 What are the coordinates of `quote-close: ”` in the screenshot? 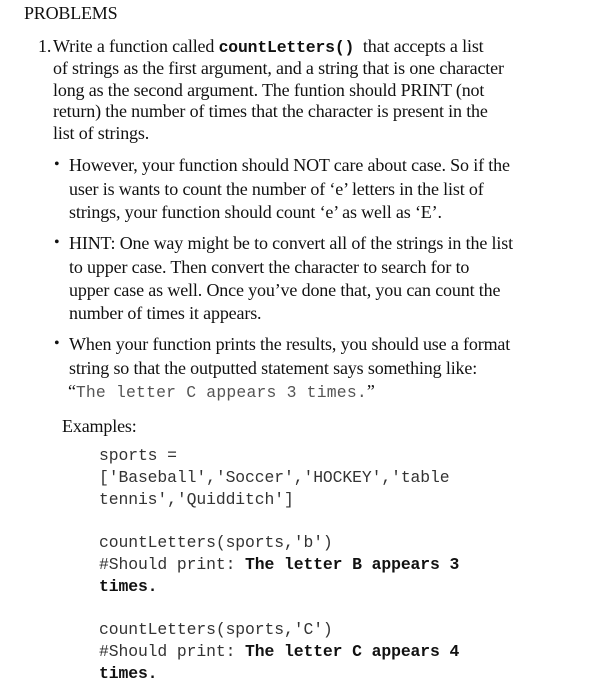 It's located at (370, 391).